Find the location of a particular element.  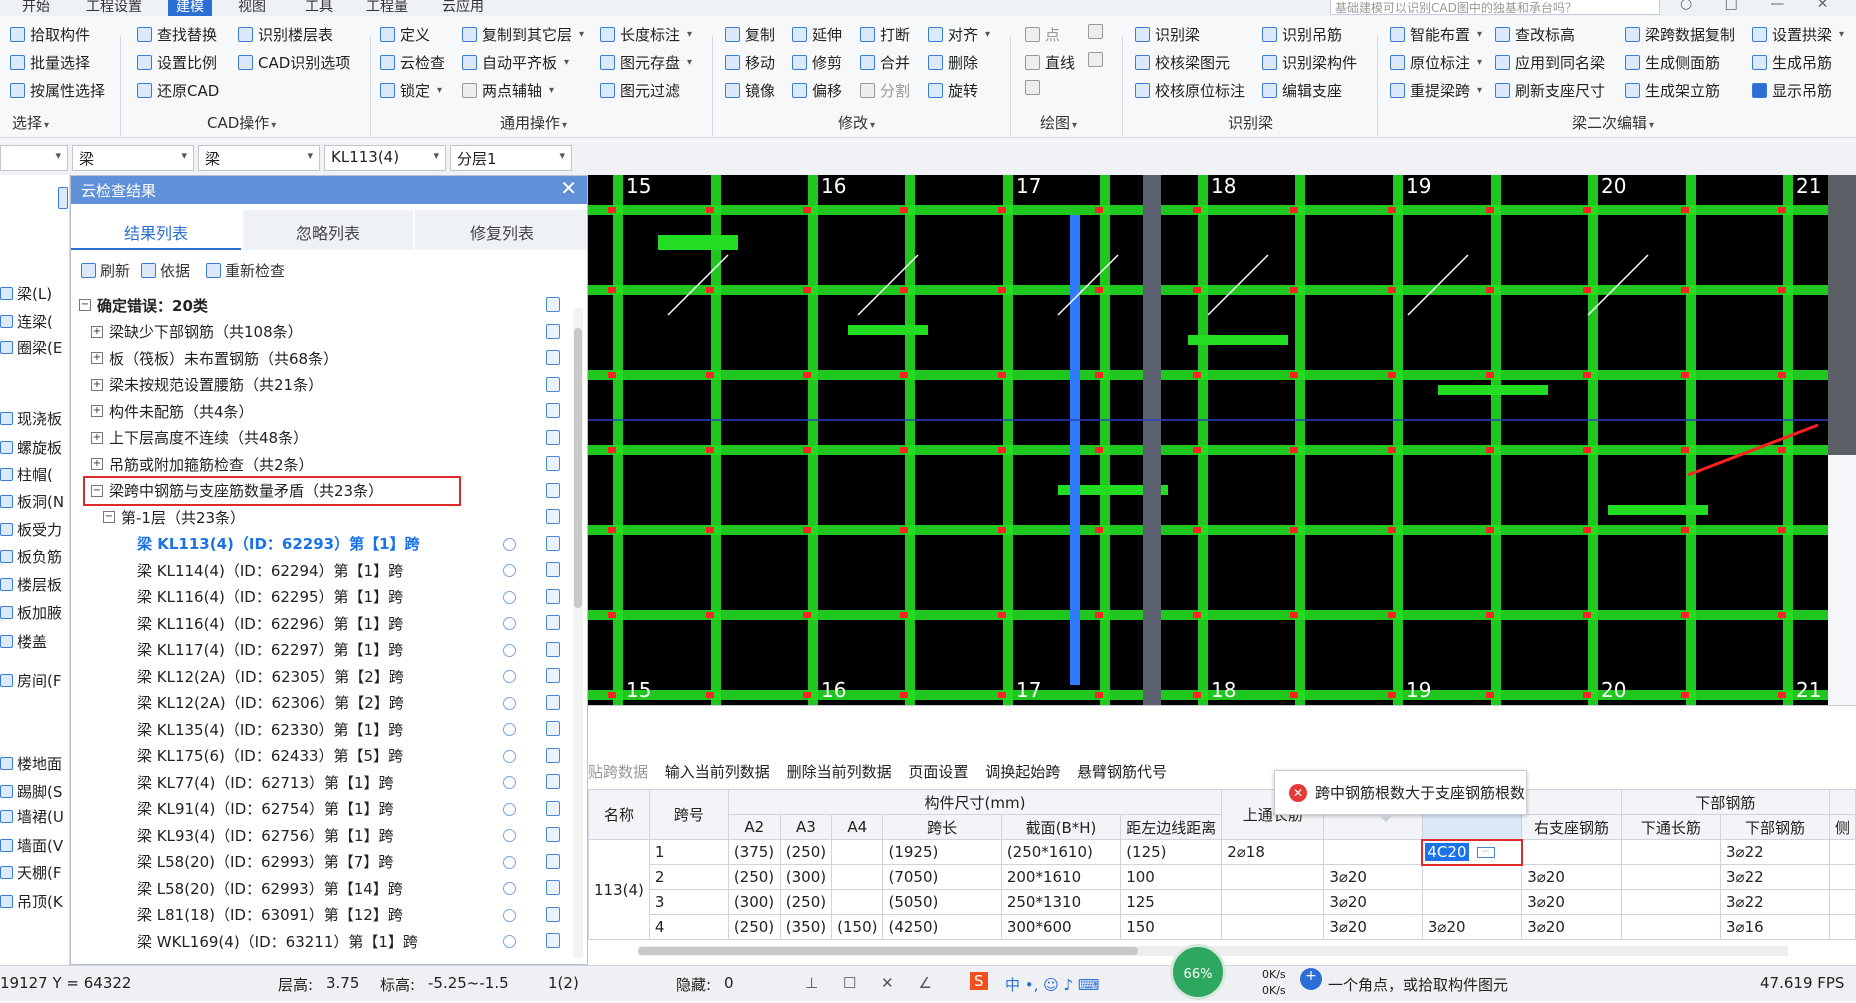

length-dimension-button: 长度标注 is located at coordinates (646, 34).